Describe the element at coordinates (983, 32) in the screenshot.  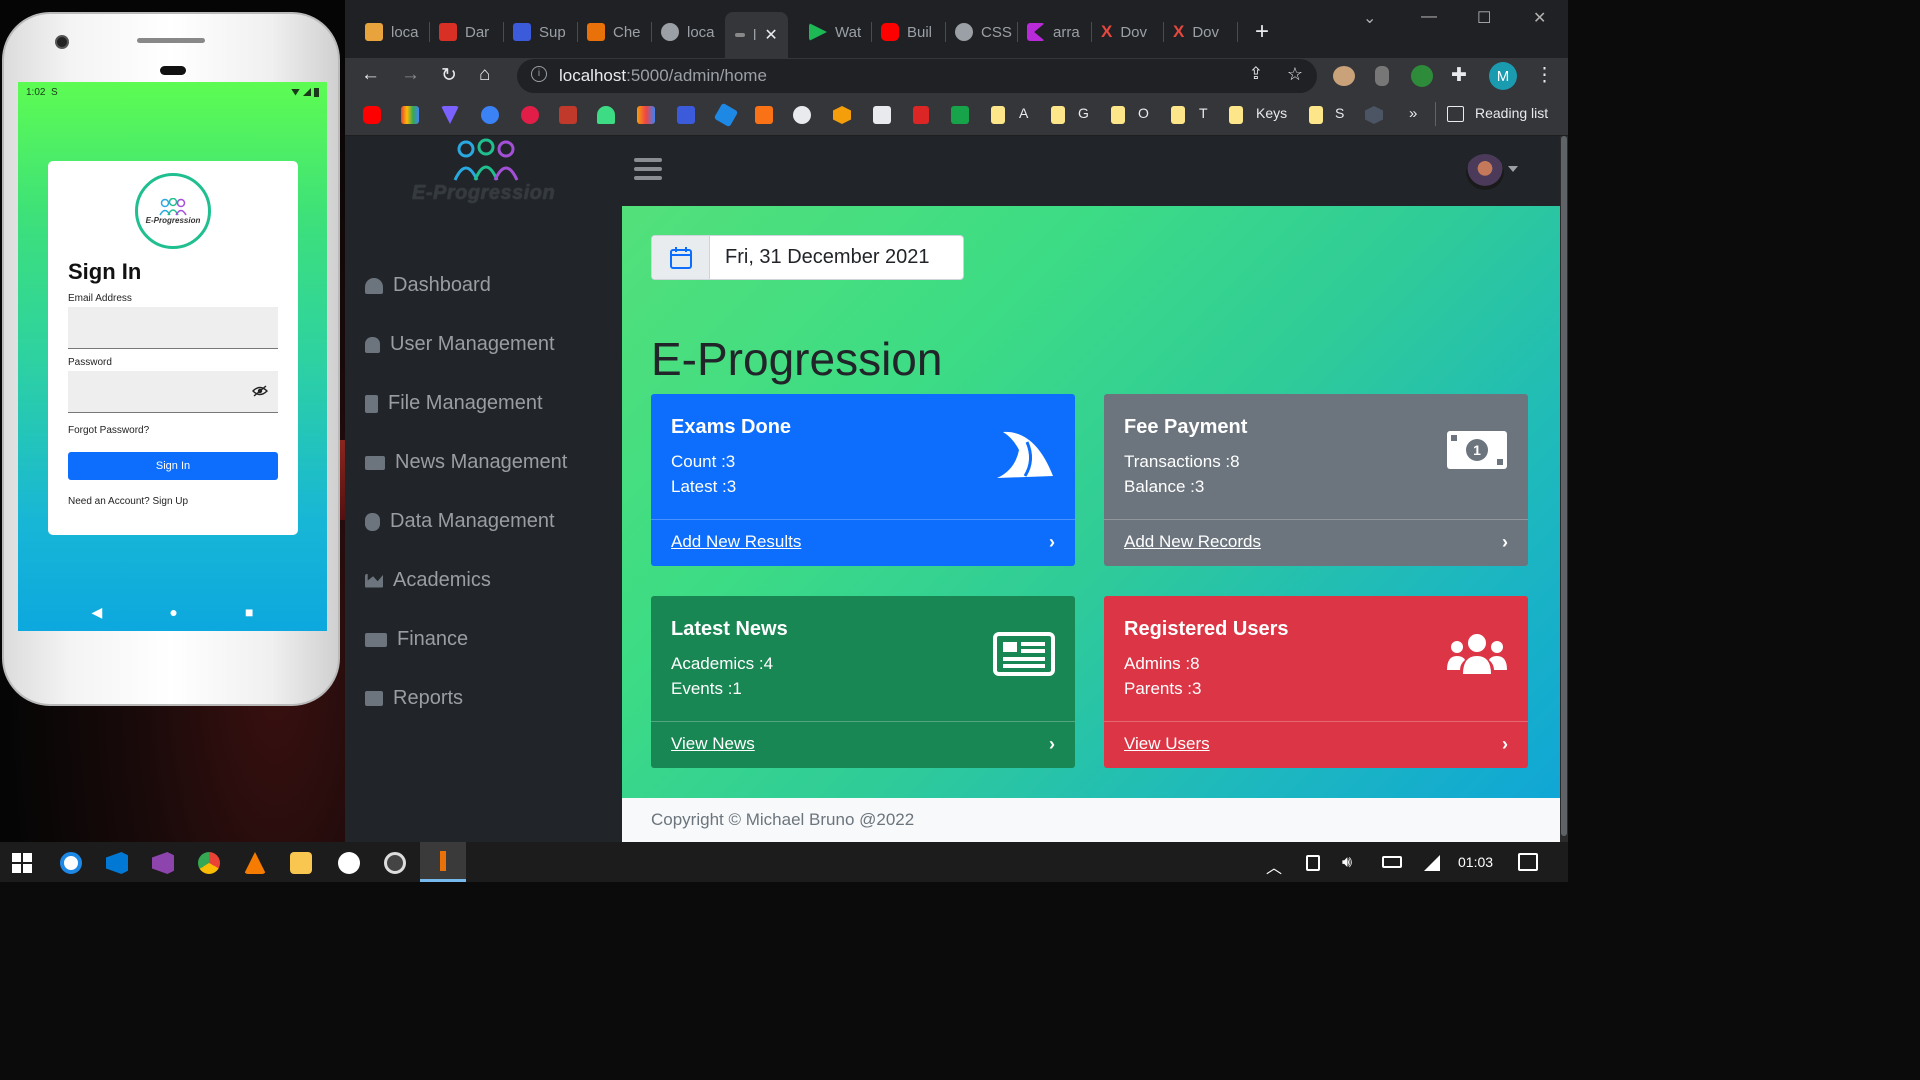
I see `browser-tab: CSS` at that location.